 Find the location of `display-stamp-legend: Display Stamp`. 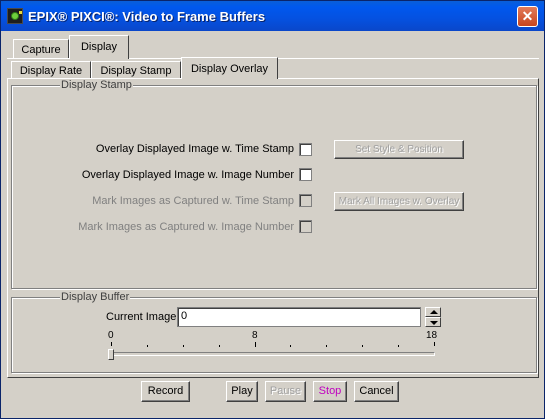

display-stamp-legend: Display Stamp is located at coordinates (96, 85).